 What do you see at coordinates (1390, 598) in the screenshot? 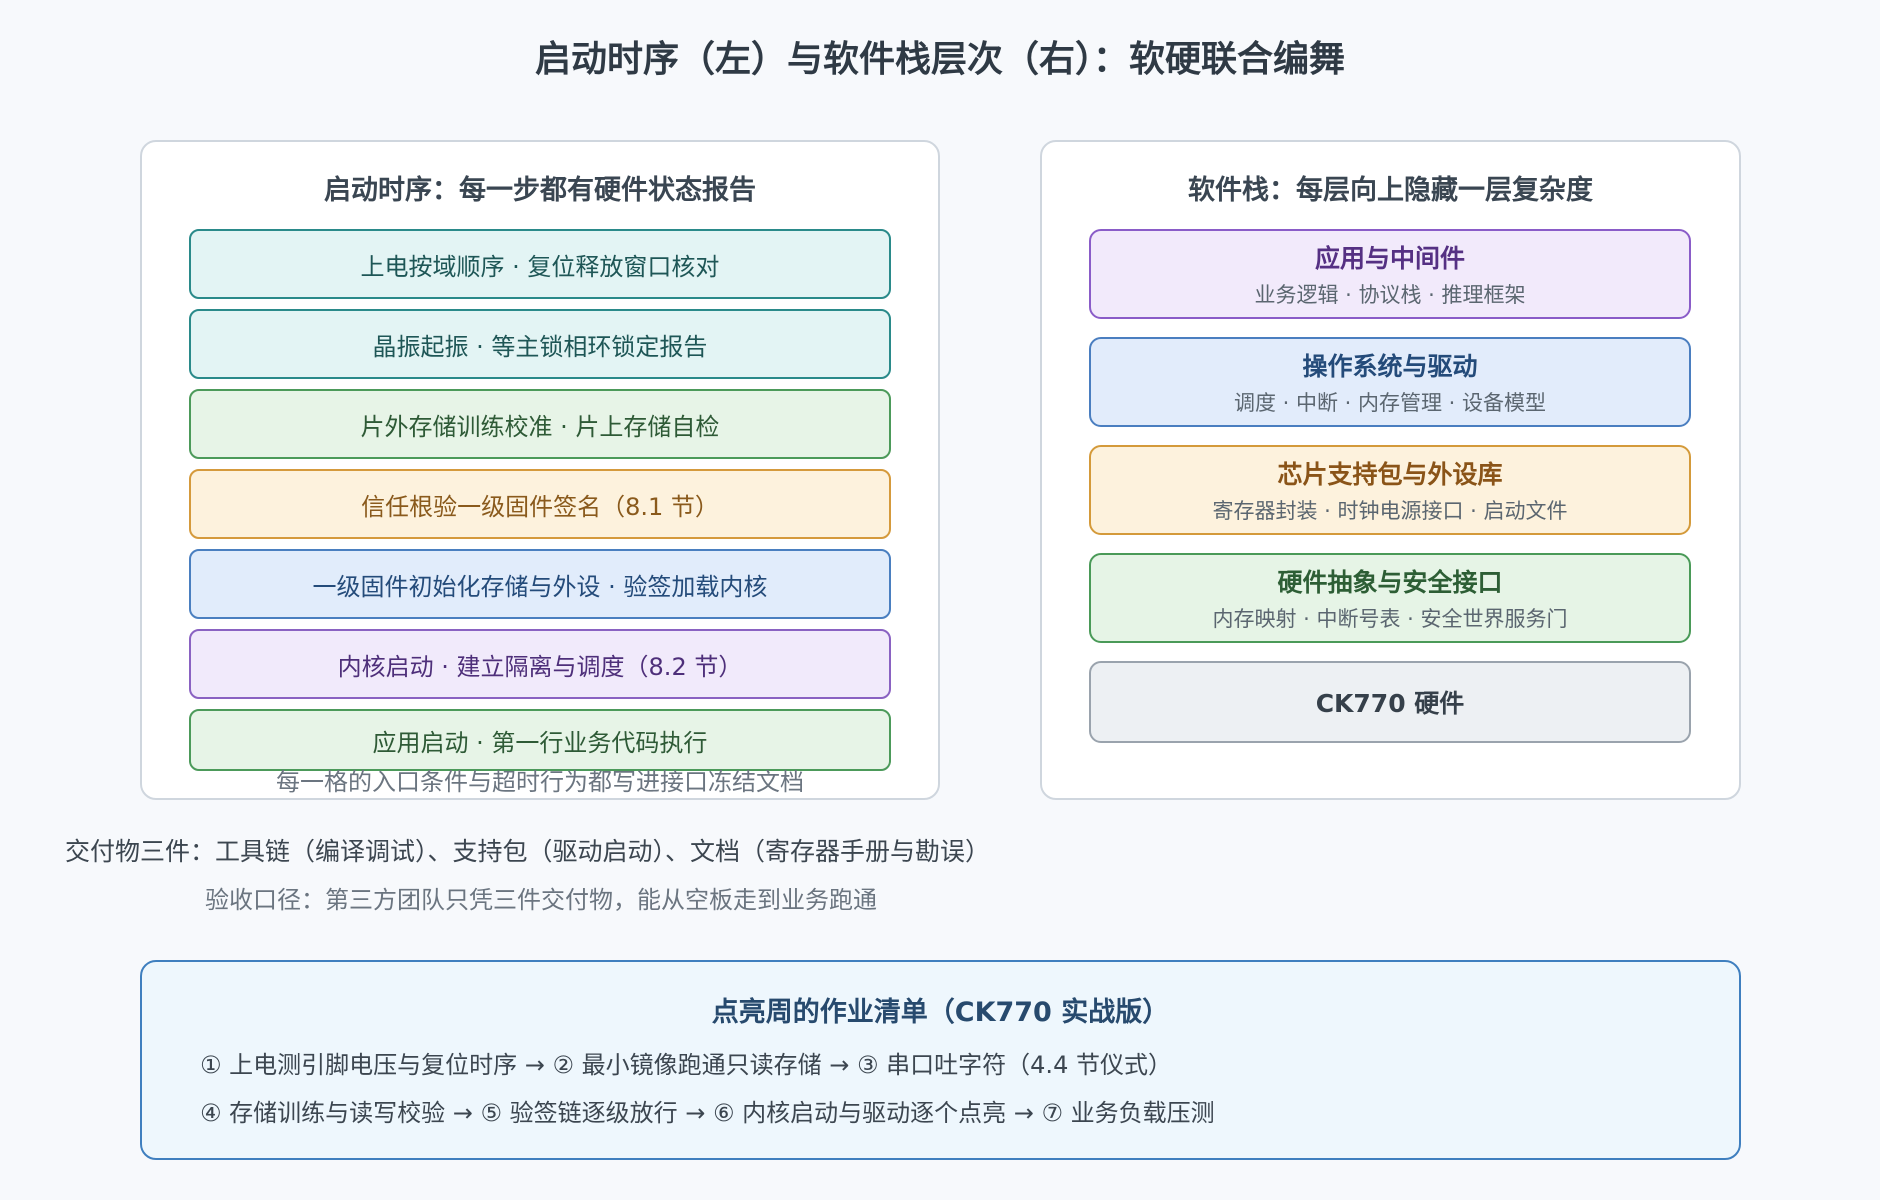
I see `stack-layer-hal-security: 硬件抽象与安全接口 内存映射 · 中断号表 · 安全世界服务门` at bounding box center [1390, 598].